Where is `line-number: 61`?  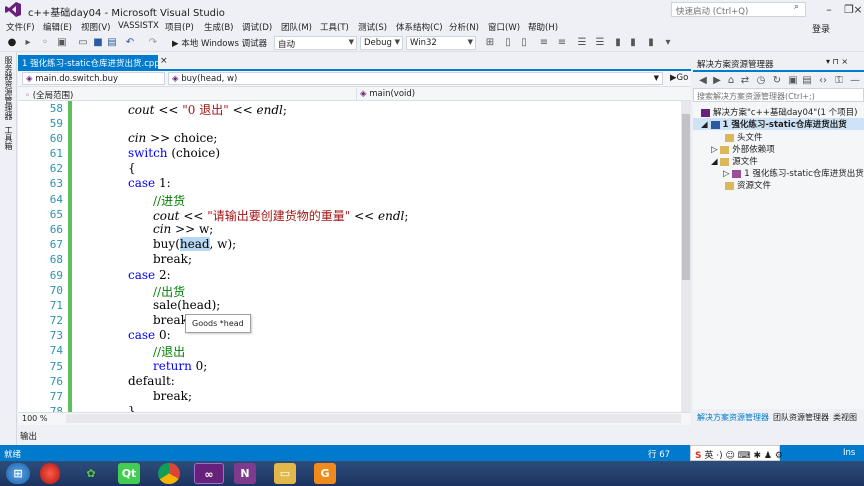 line-number: 61 is located at coordinates (56, 153).